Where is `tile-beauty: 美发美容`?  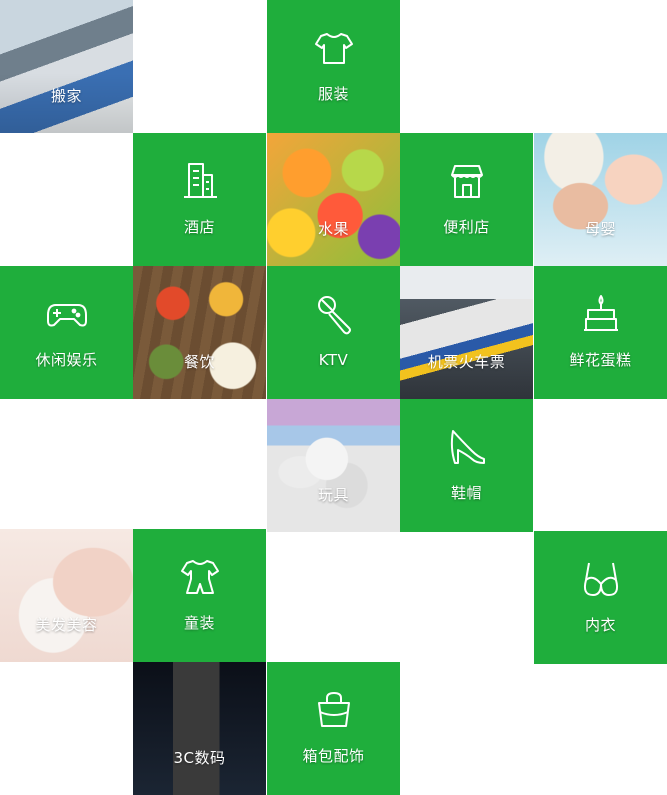 tile-beauty: 美发美容 is located at coordinates (66, 595).